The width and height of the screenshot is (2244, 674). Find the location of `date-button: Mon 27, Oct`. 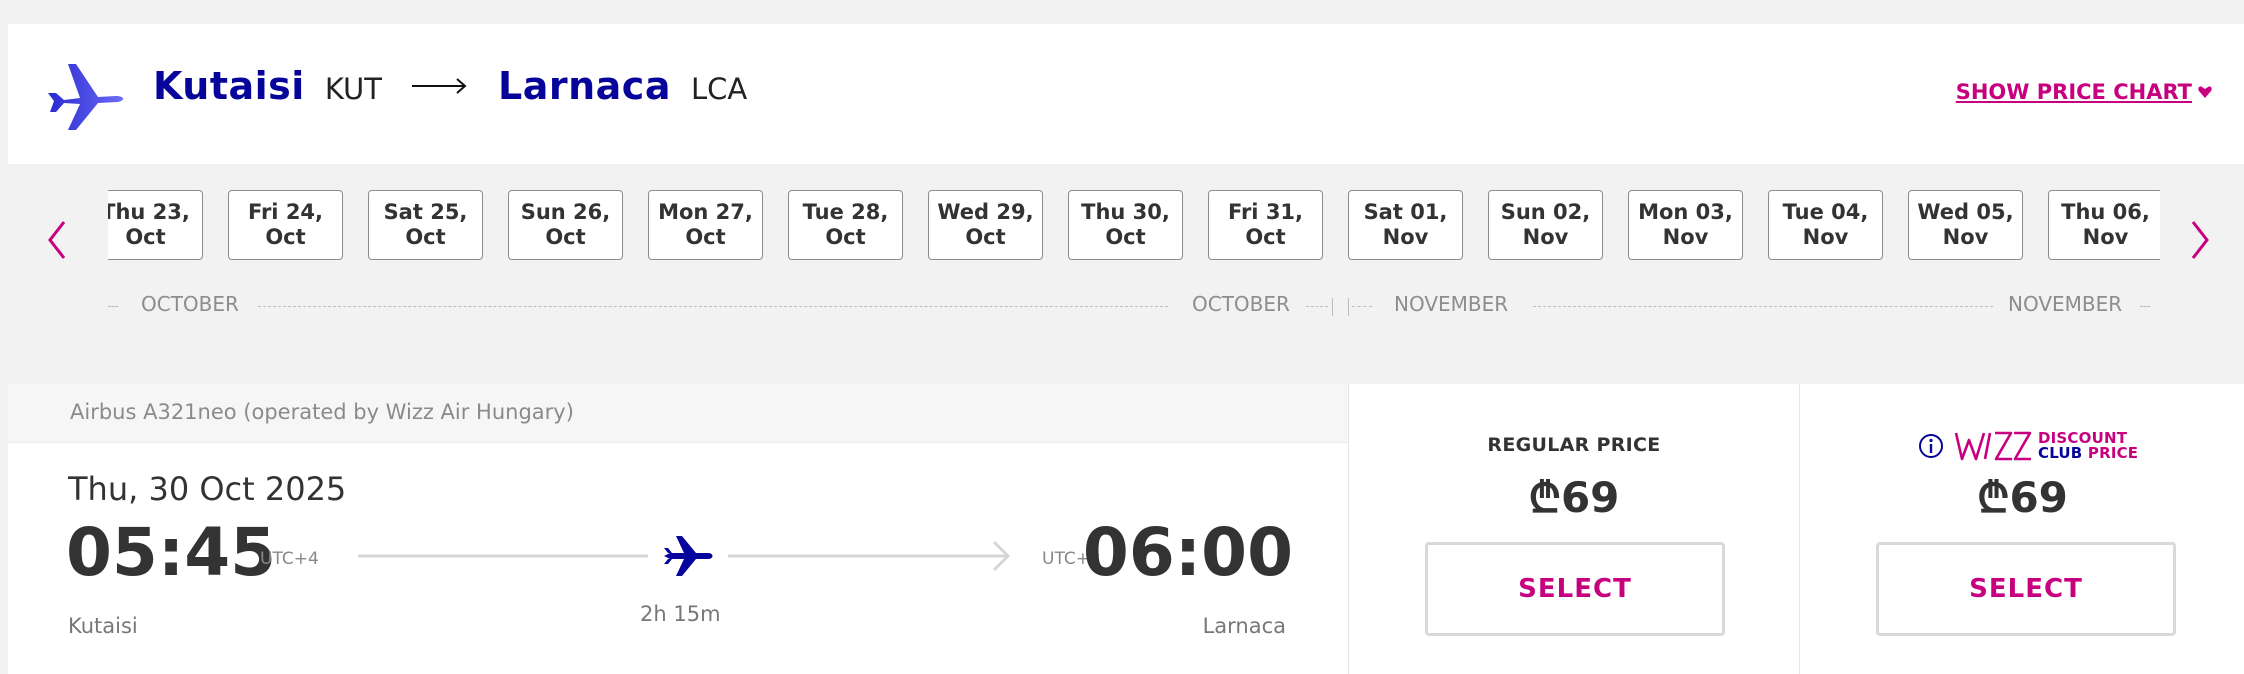

date-button: Mon 27, Oct is located at coordinates (705, 225).